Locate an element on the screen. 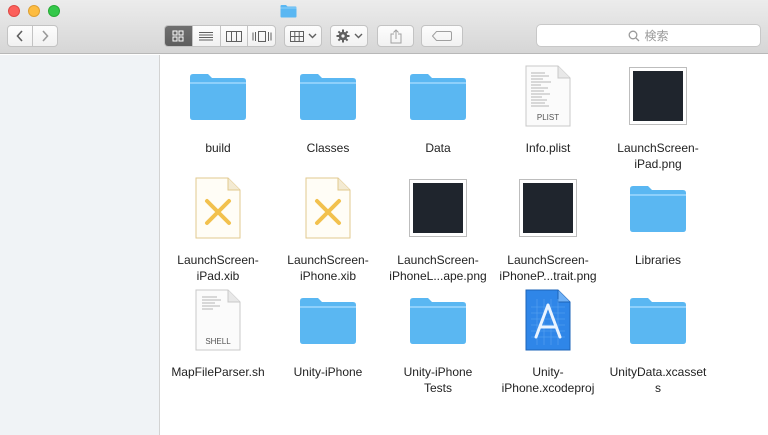  file-item: build is located at coordinates (218, 109).